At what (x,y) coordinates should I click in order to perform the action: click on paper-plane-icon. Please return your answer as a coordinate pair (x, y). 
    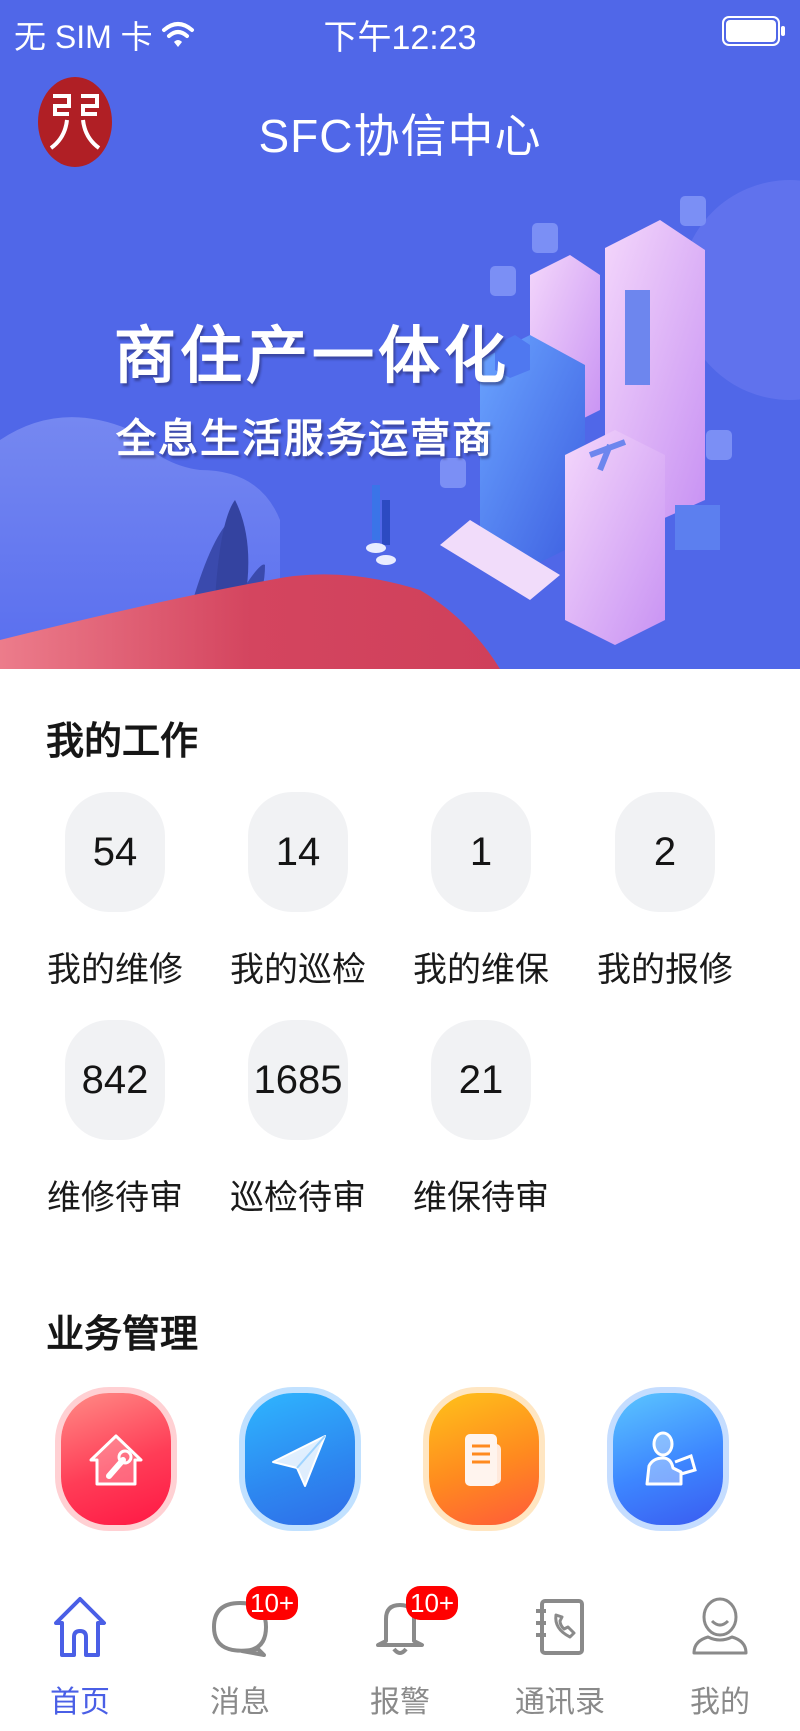
    Looking at the image, I should click on (299, 1461).